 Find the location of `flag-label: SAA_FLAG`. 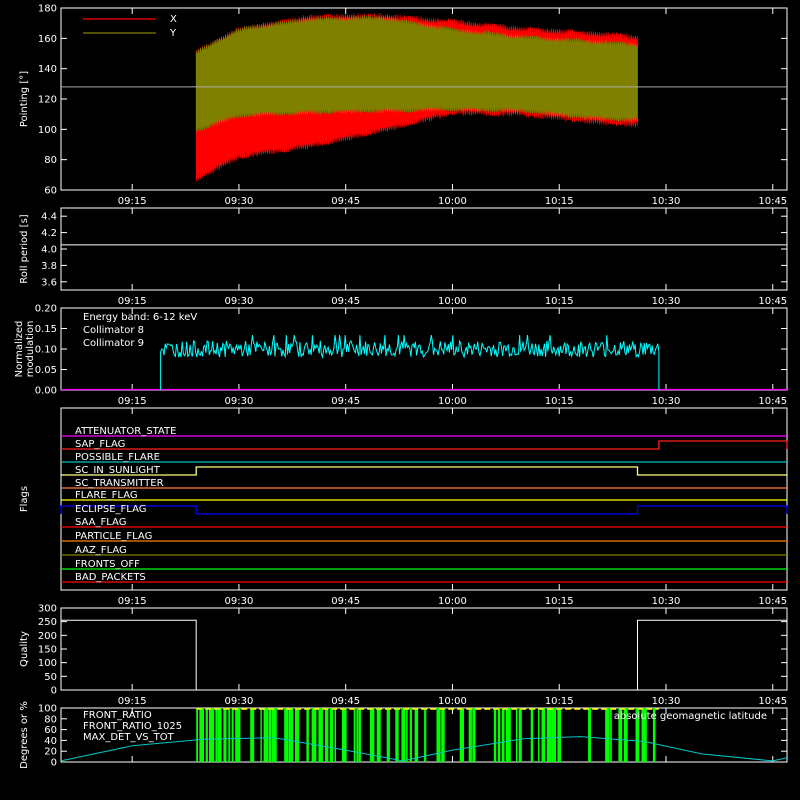

flag-label: SAA_FLAG is located at coordinates (100, 522).